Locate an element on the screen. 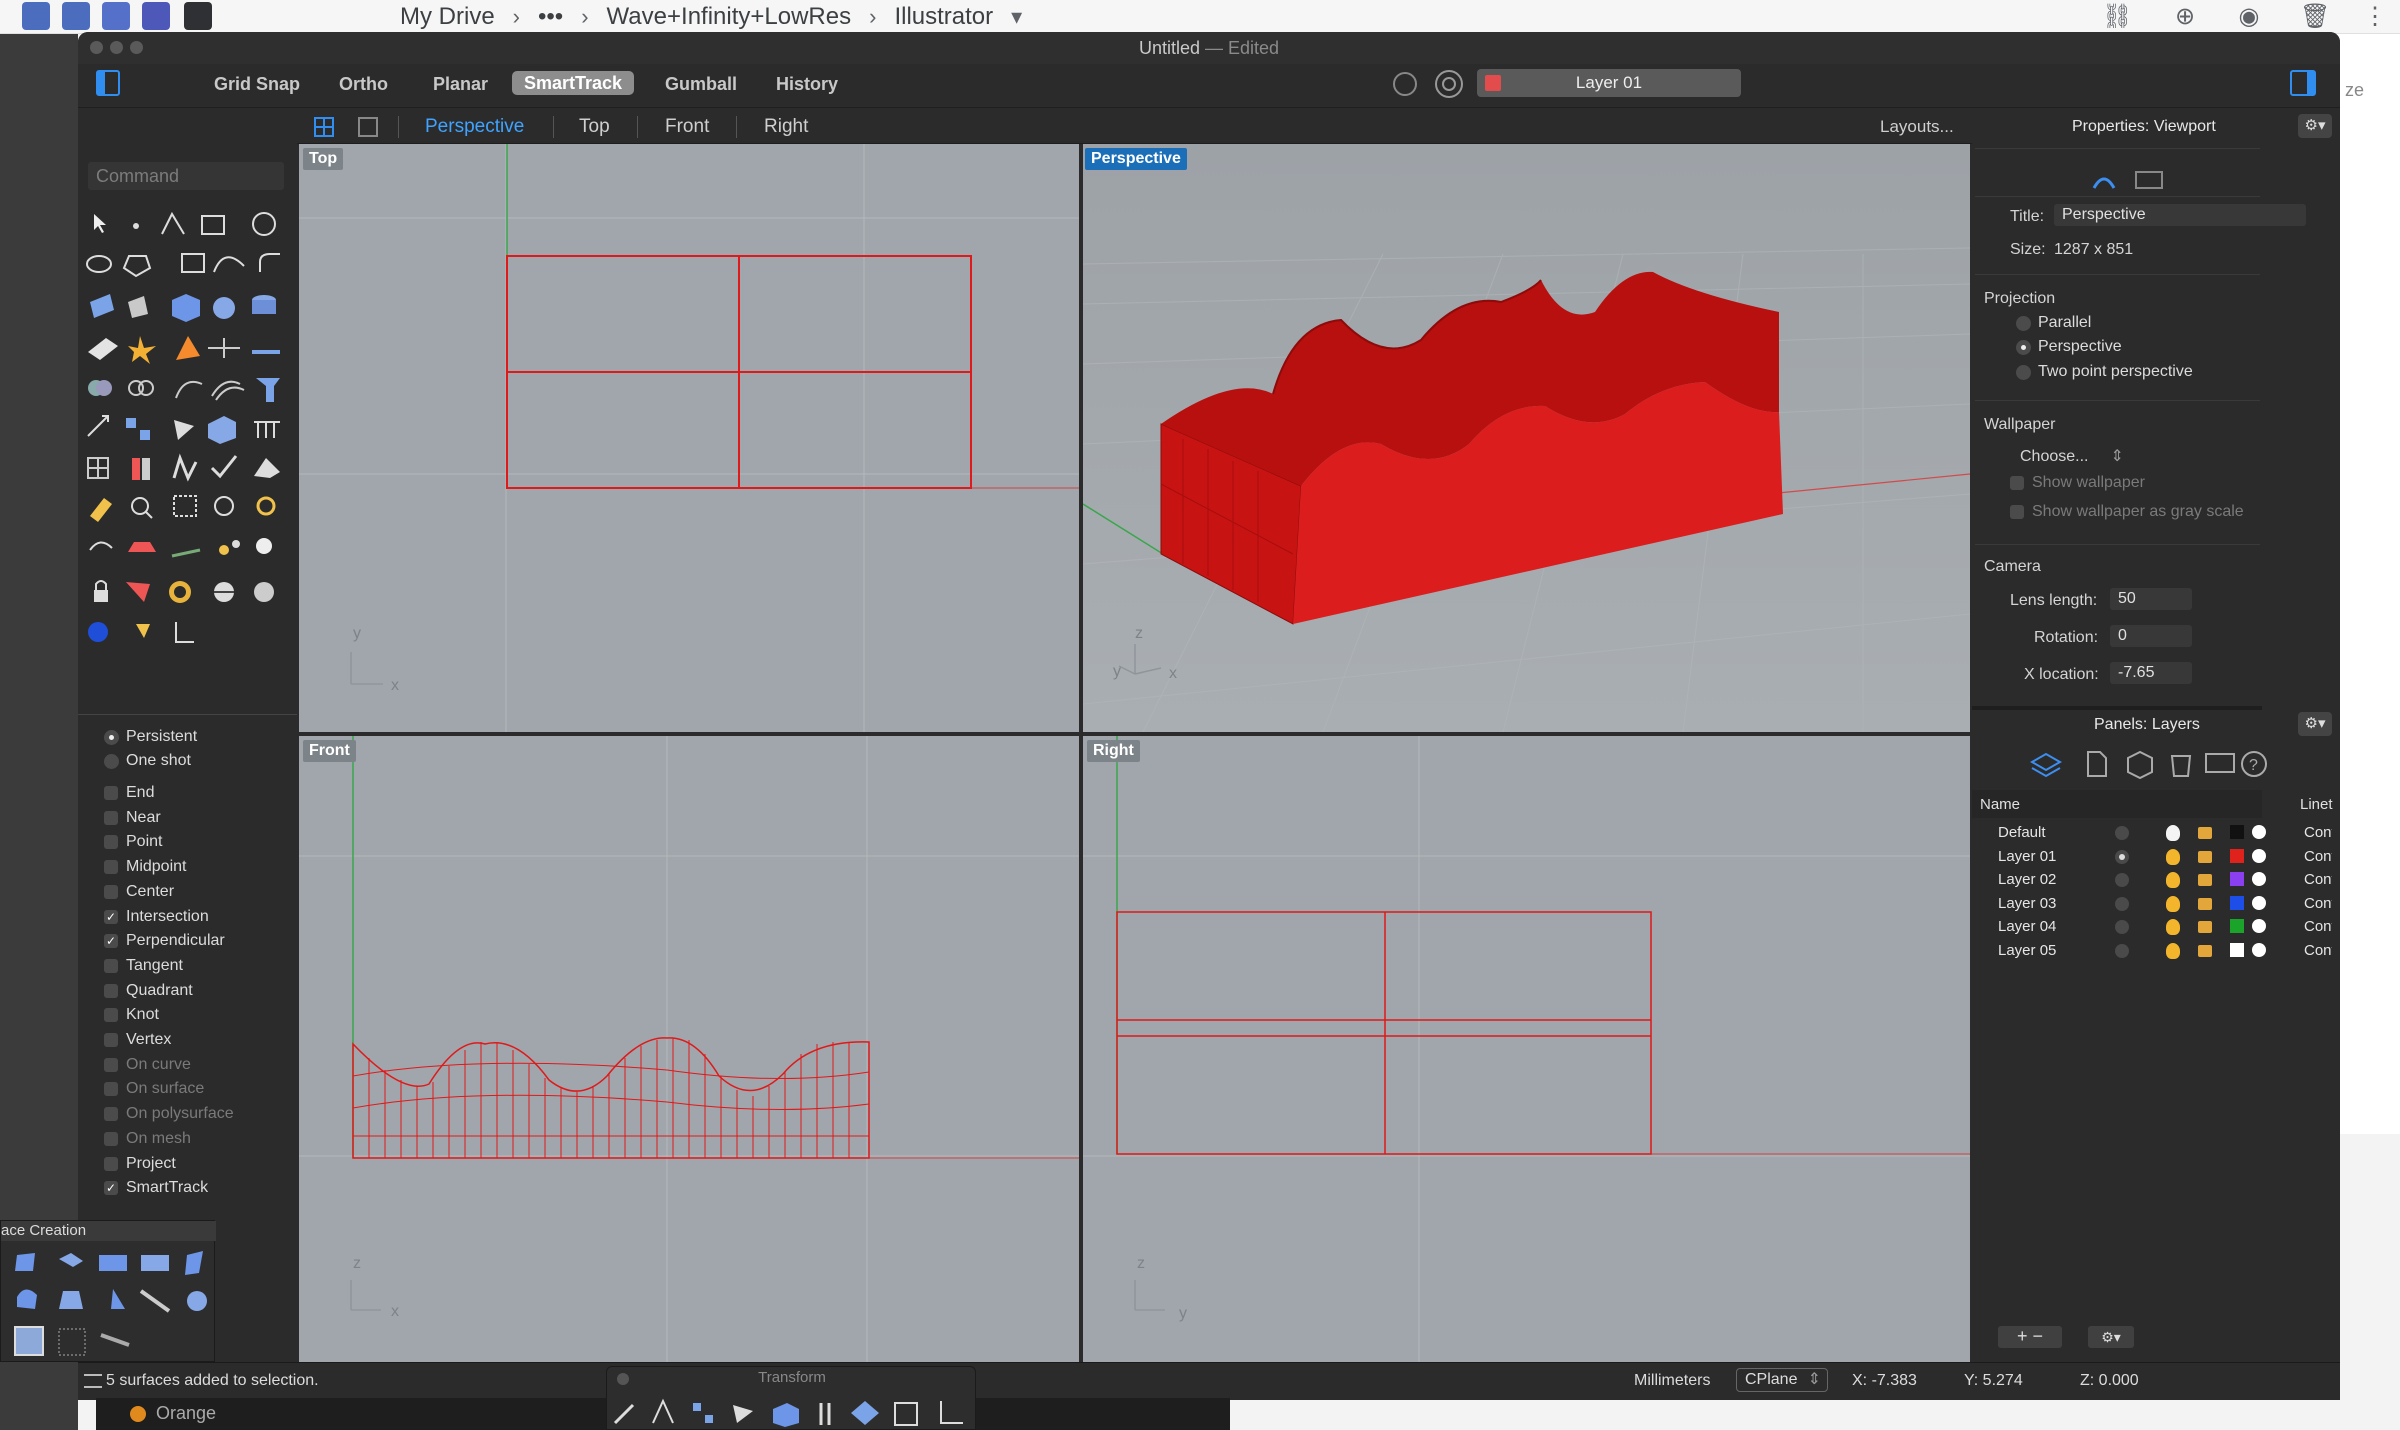 This screenshot has height=1430, width=2400. orange-tag-label: Orange is located at coordinates (186, 1413).